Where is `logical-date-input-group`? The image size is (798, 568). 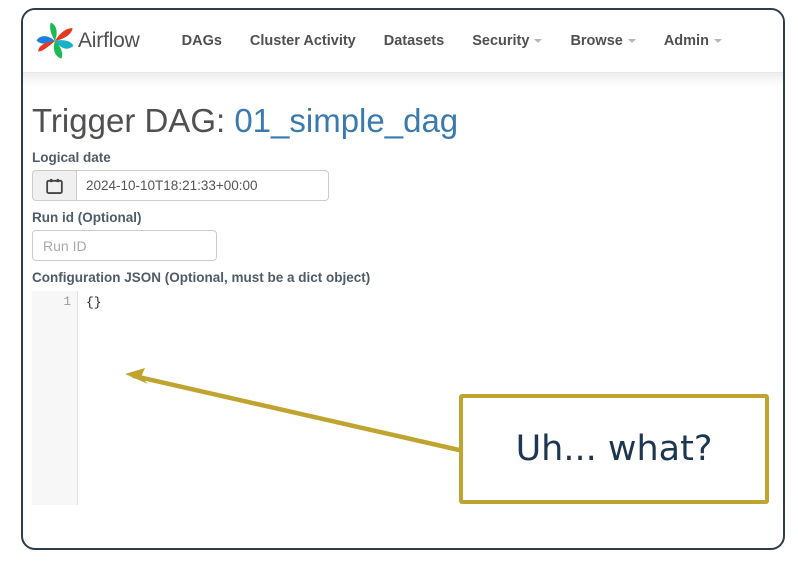
logical-date-input-group is located at coordinates (180, 186).